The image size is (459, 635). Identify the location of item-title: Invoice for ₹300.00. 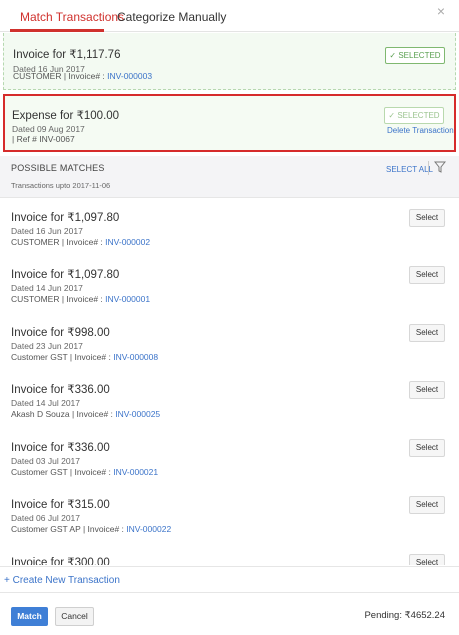
(60, 561).